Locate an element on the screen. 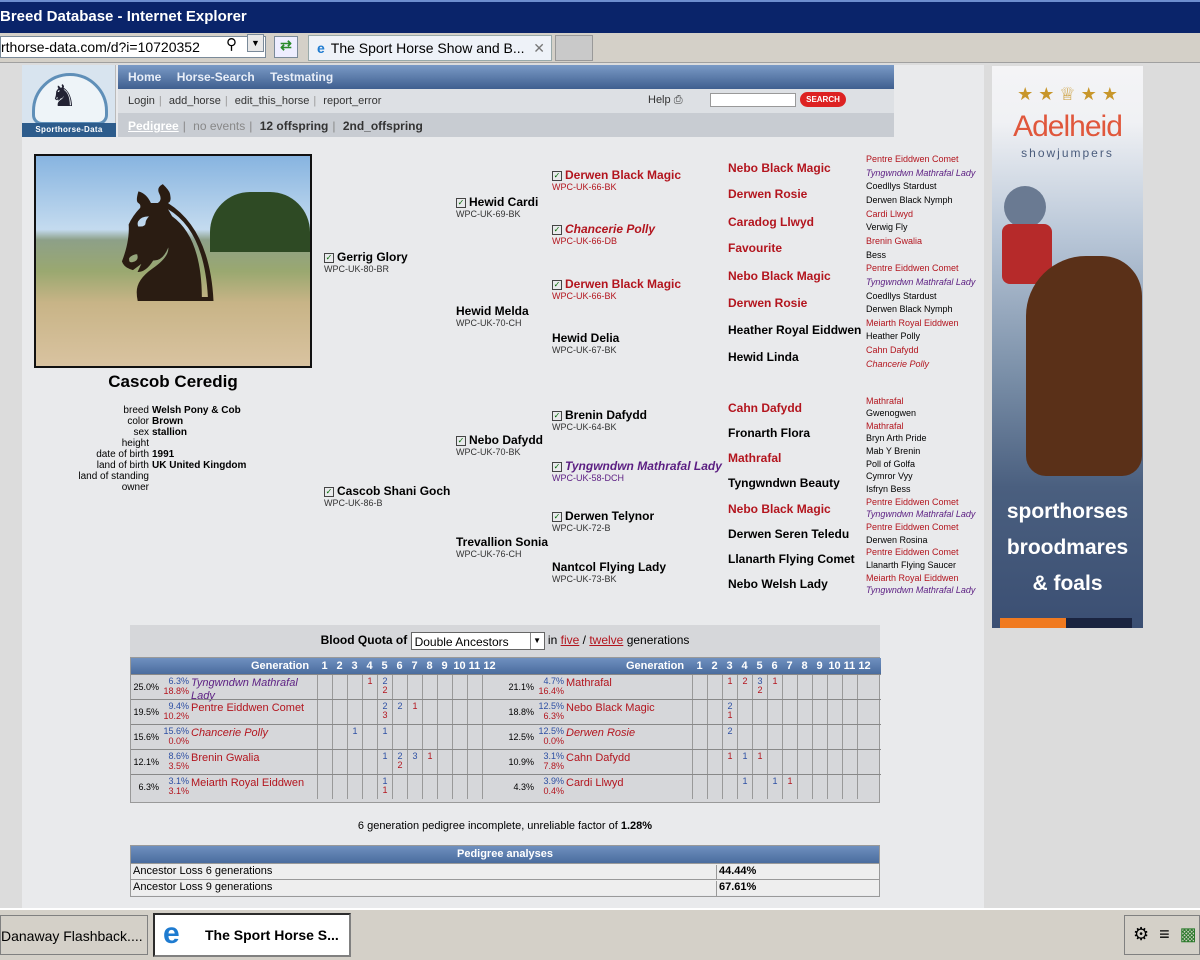 This screenshot has height=960, width=1200. pedigree-sire: ✓ Gerrig Glory WPC-UK-80-BR is located at coordinates (366, 262).